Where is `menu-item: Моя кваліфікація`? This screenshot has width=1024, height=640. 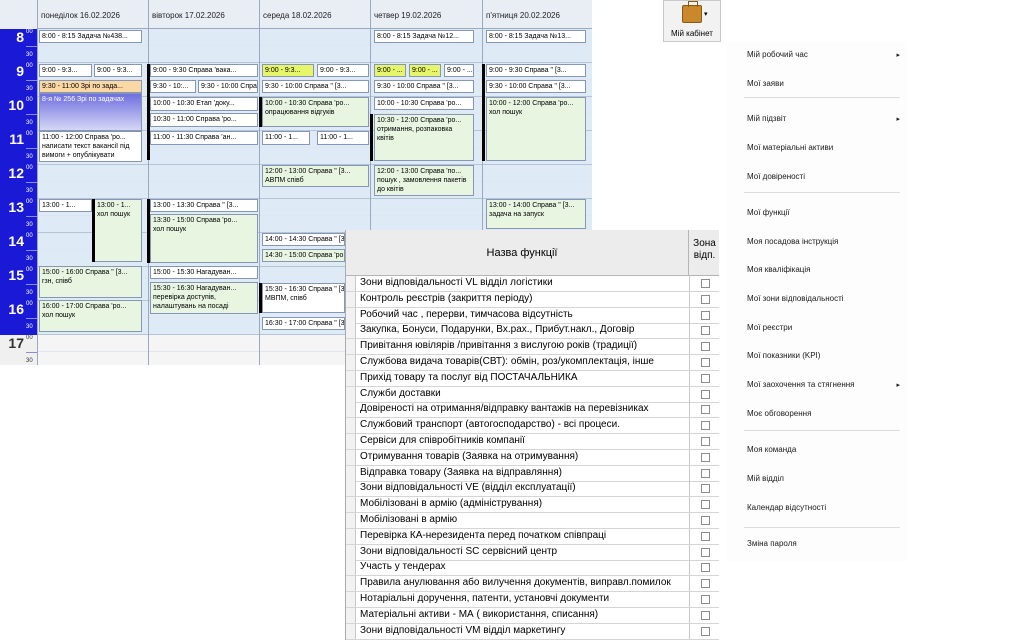
menu-item: Моя кваліфікація is located at coordinates (823, 274).